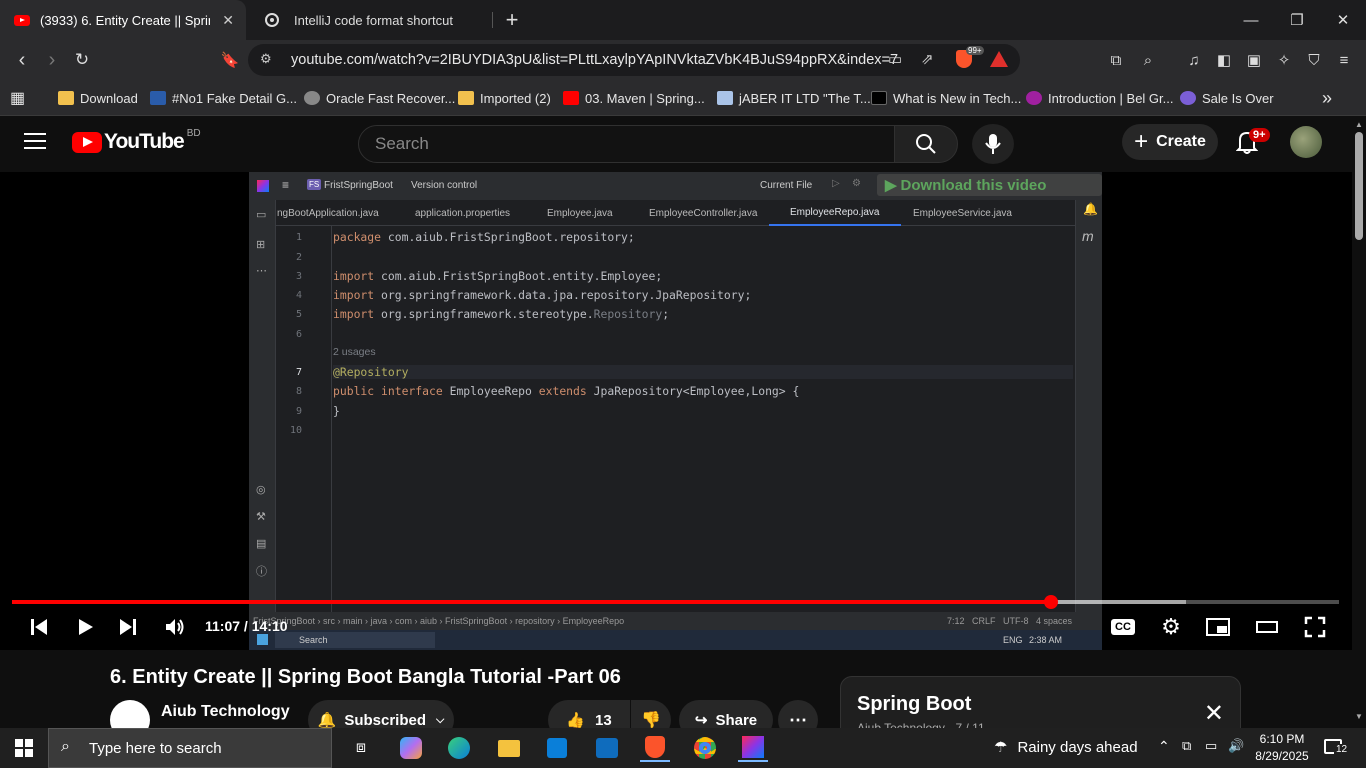  Describe the element at coordinates (675, 602) in the screenshot. I see `seek-bar` at that location.